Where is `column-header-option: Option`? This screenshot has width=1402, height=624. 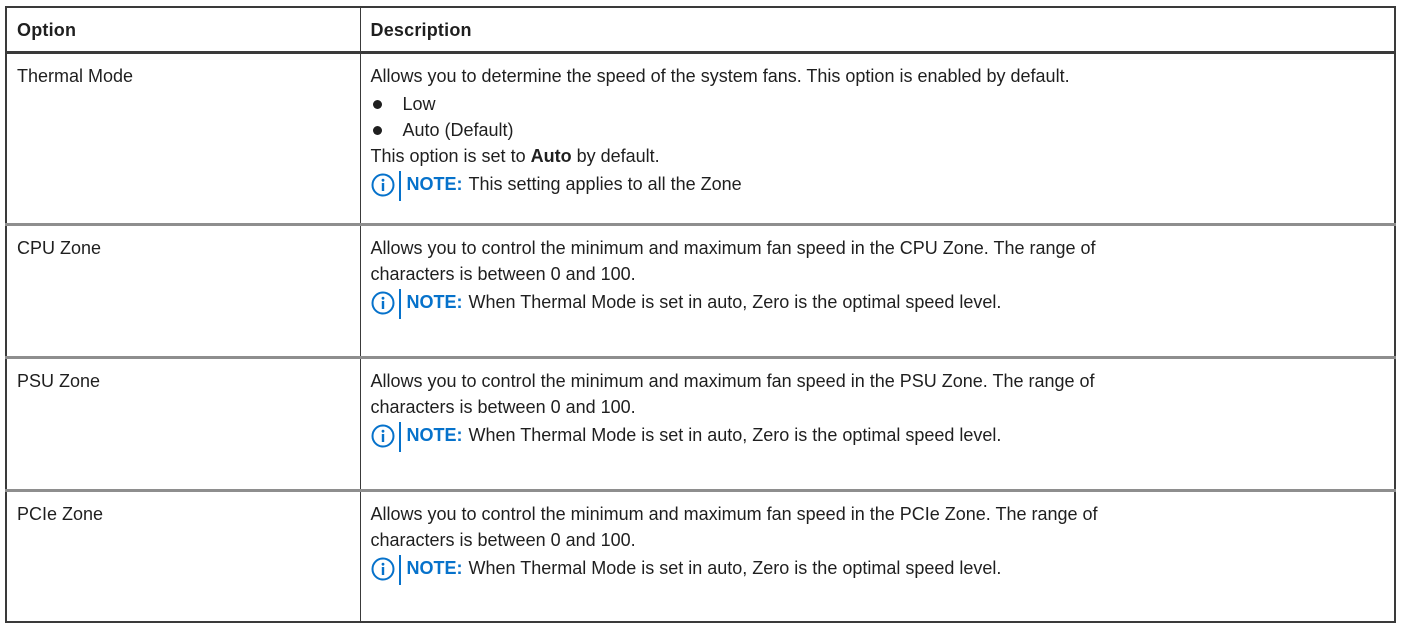 column-header-option: Option is located at coordinates (183, 30).